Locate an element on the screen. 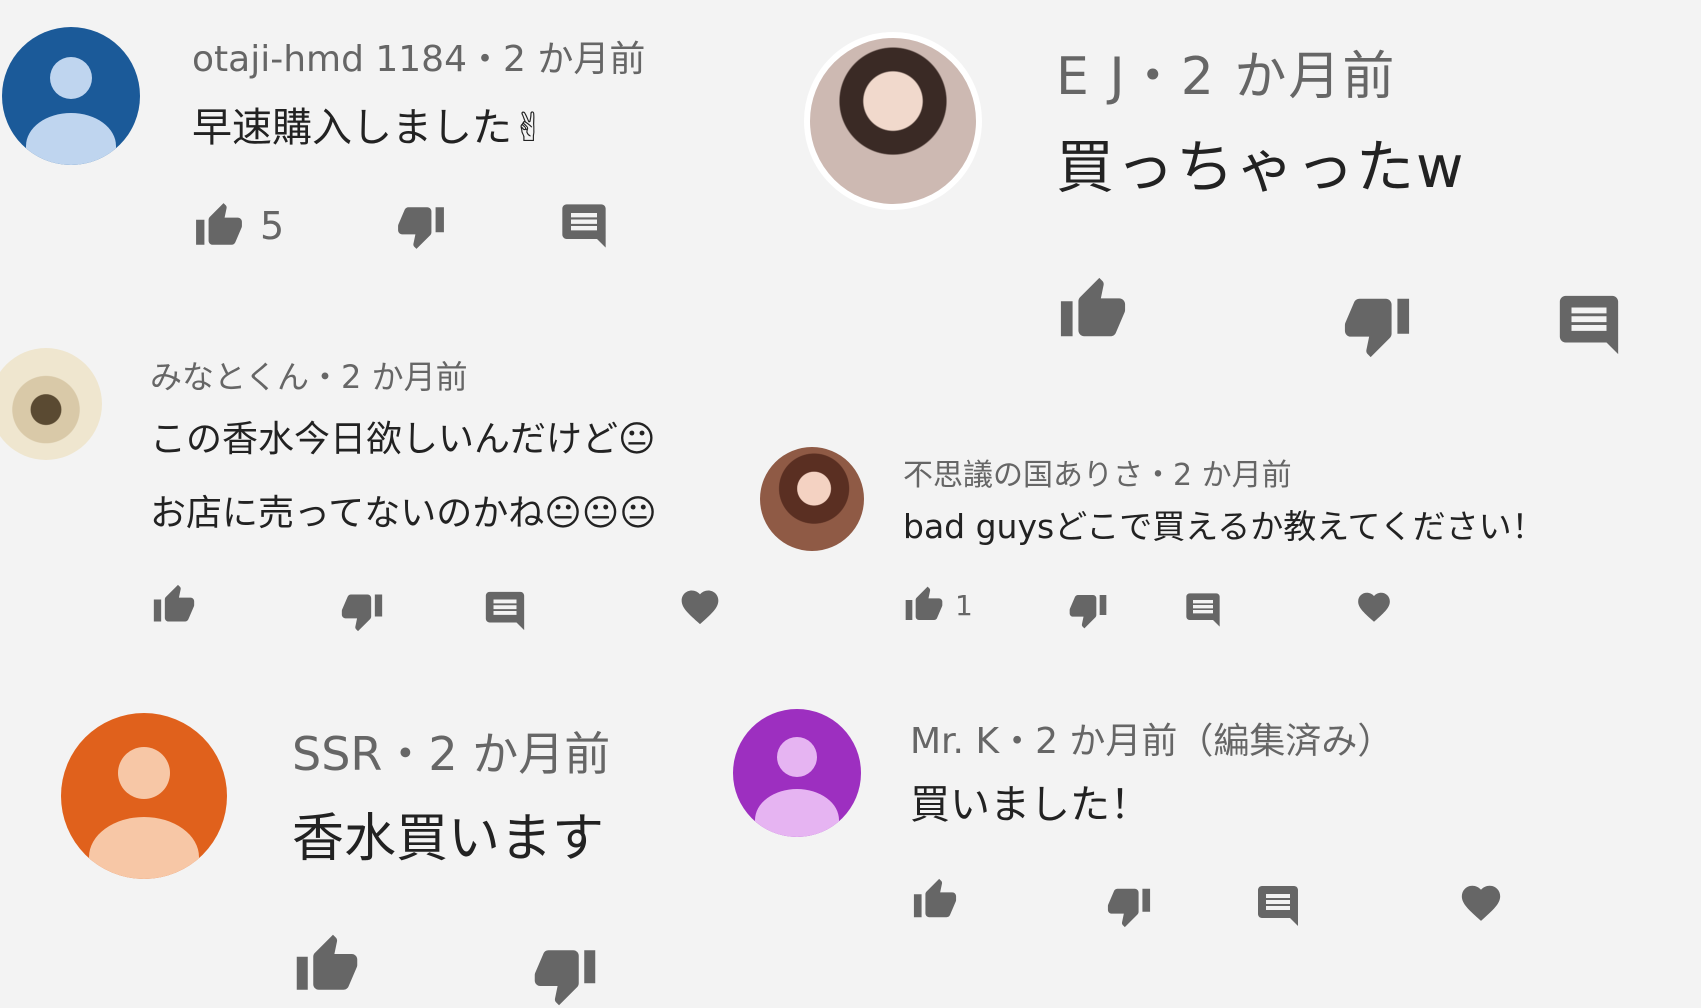 The width and height of the screenshot is (1701, 1008). author-name: E J is located at coordinates (1091, 77).